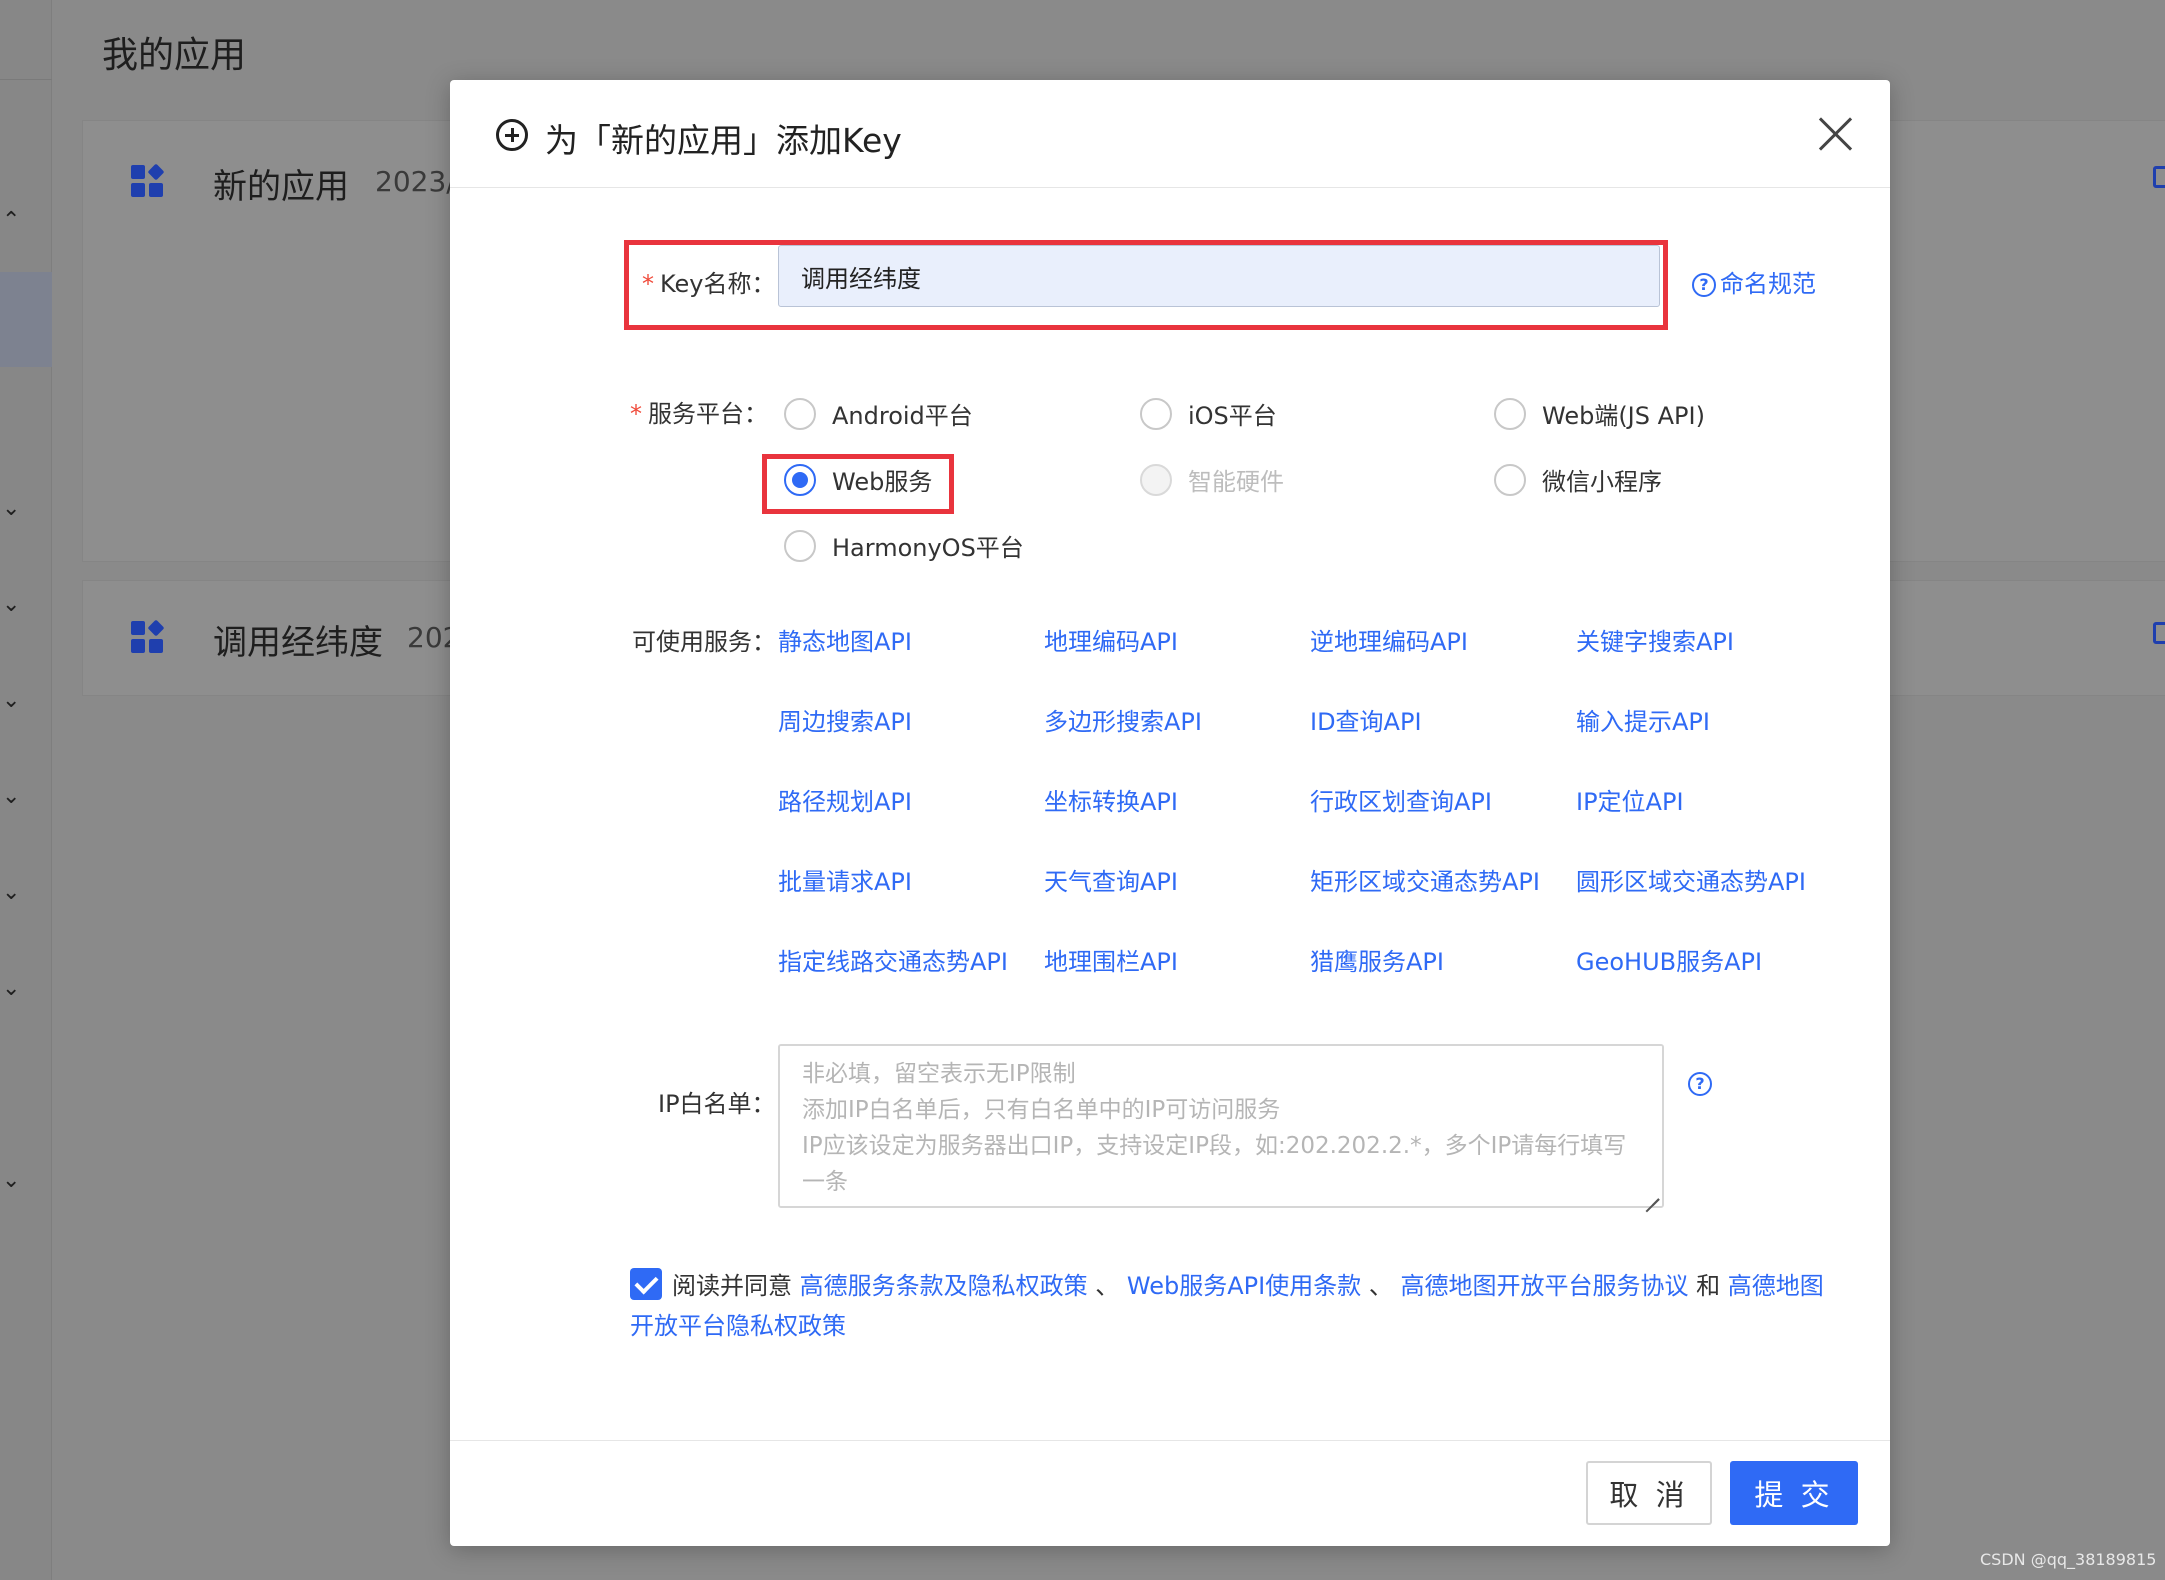 This screenshot has width=2165, height=1580. I want to click on radio-ios: iOS平台, so click(1208, 413).